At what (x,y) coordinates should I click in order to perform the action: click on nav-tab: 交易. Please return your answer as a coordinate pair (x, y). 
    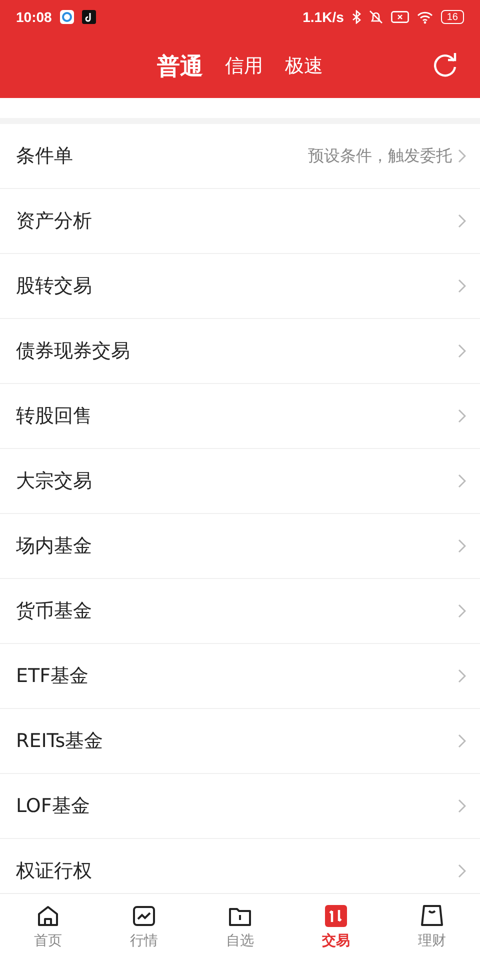
    Looking at the image, I should click on (336, 927).